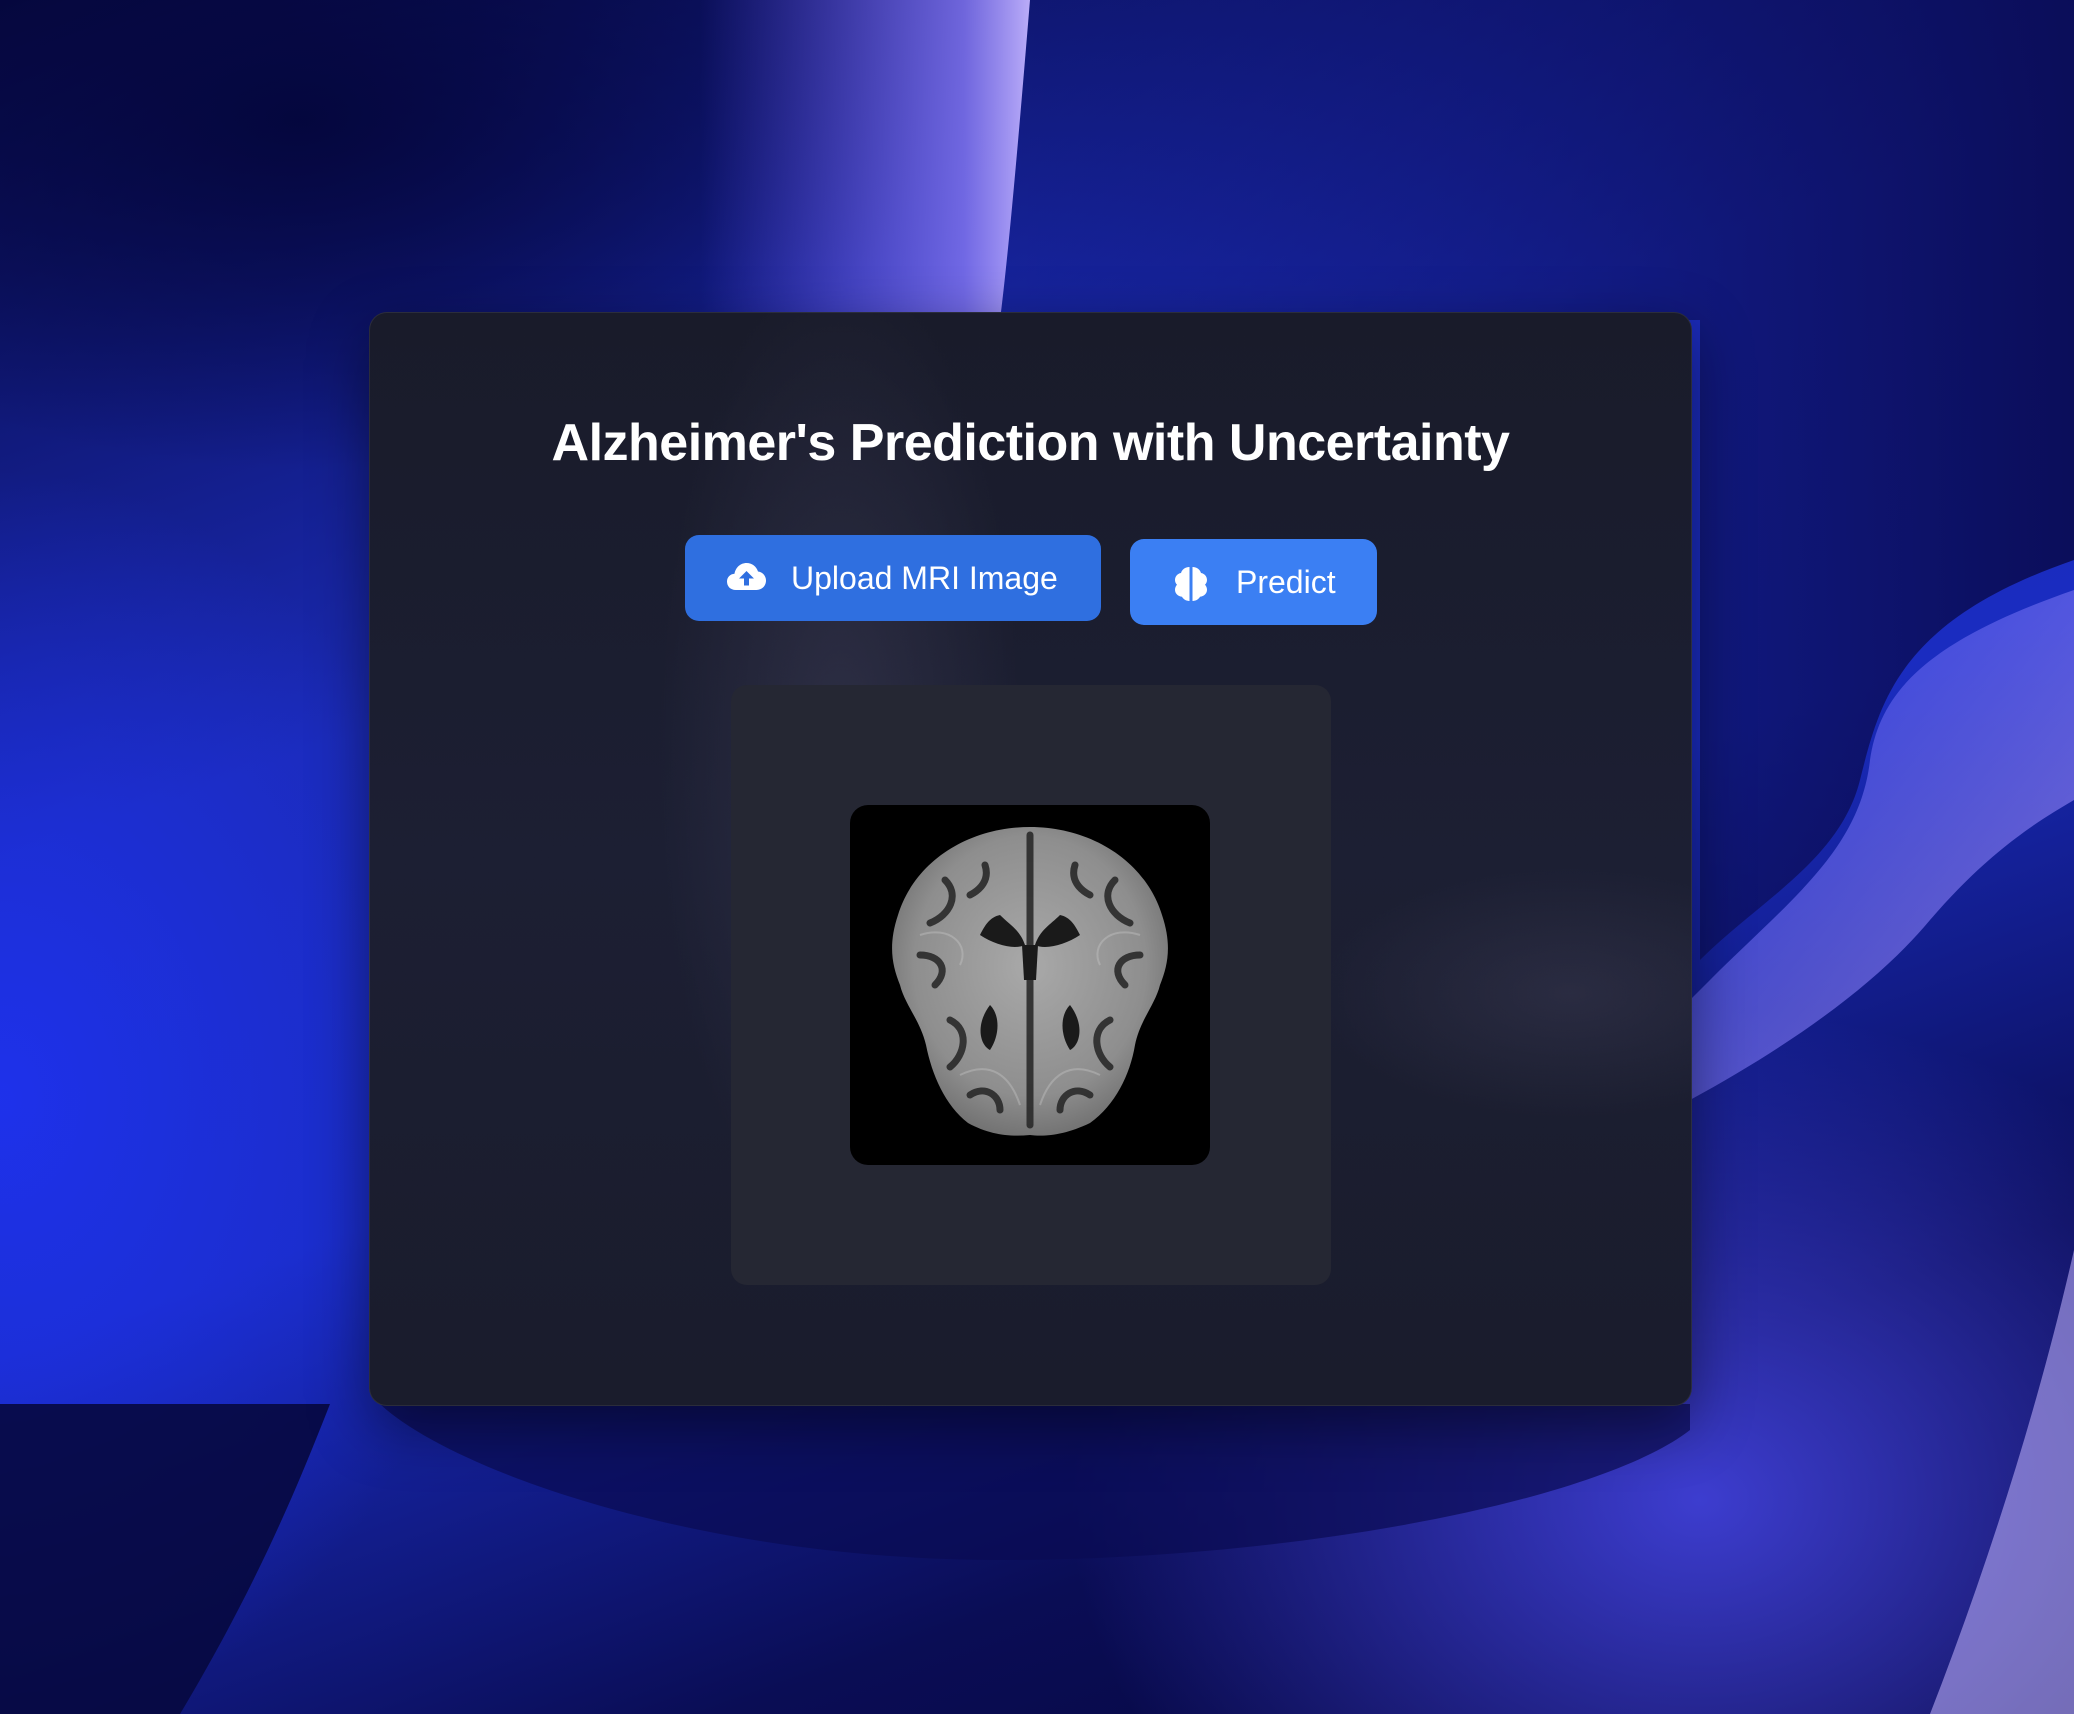  I want to click on cloud-upload-icon, so click(746, 578).